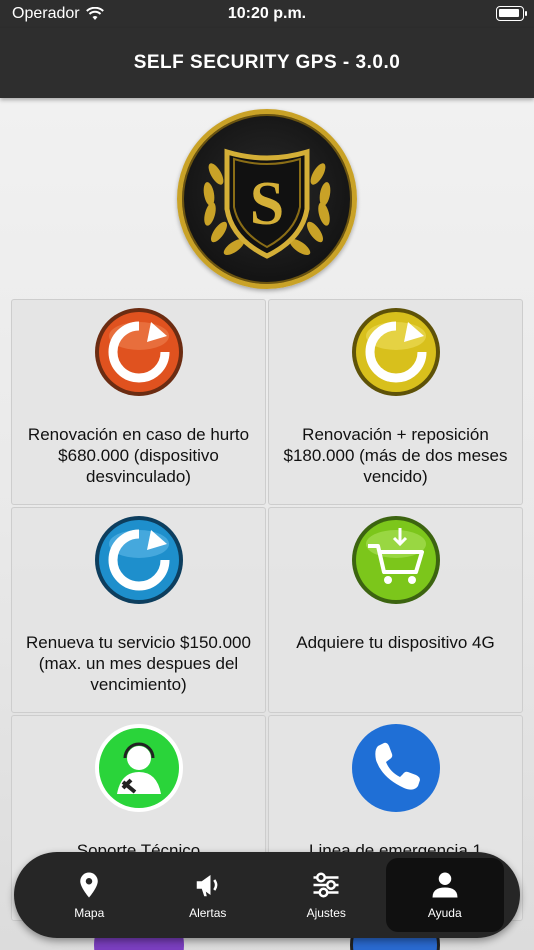  Describe the element at coordinates (326, 885) in the screenshot. I see `sliders-icon` at that location.